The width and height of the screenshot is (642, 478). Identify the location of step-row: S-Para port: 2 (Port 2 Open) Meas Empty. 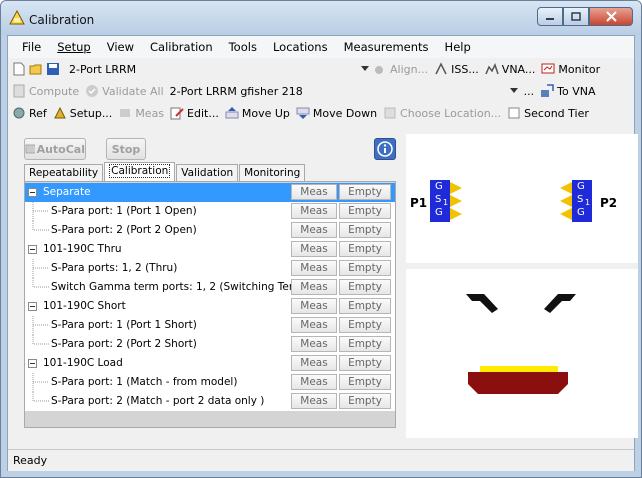
(210, 230).